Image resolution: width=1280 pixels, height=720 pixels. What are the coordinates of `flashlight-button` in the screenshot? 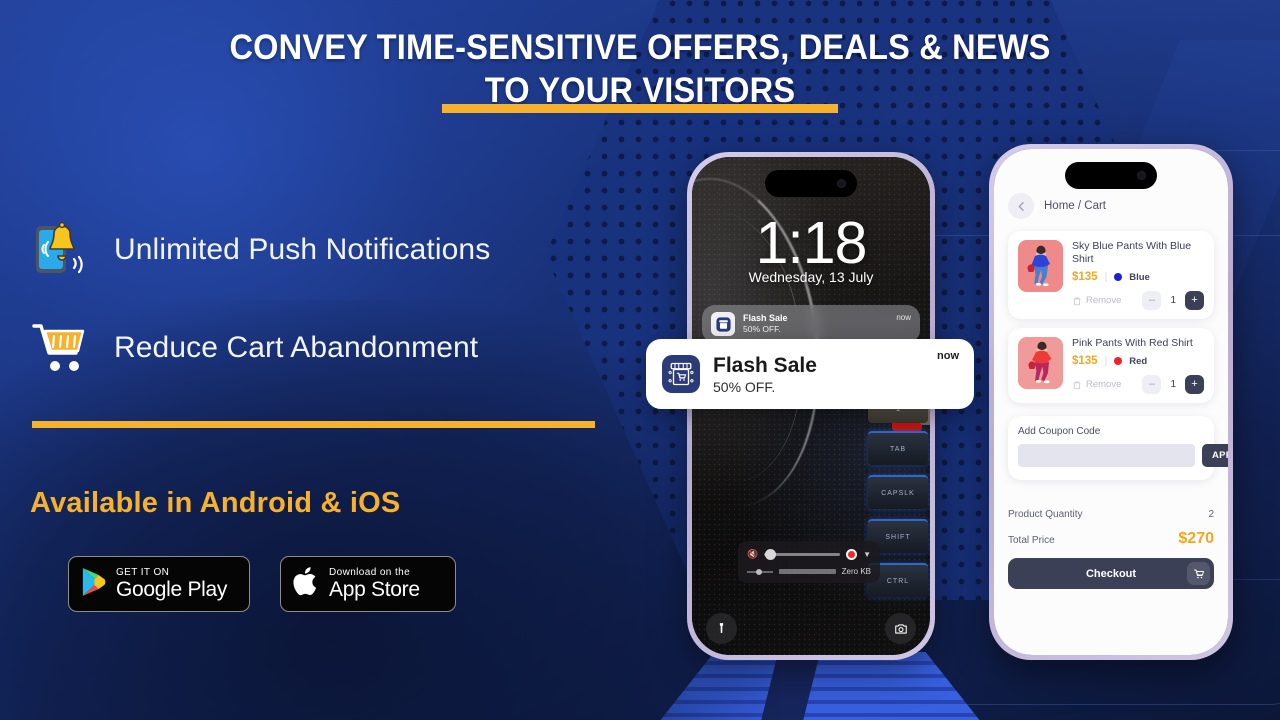 It's located at (721, 628).